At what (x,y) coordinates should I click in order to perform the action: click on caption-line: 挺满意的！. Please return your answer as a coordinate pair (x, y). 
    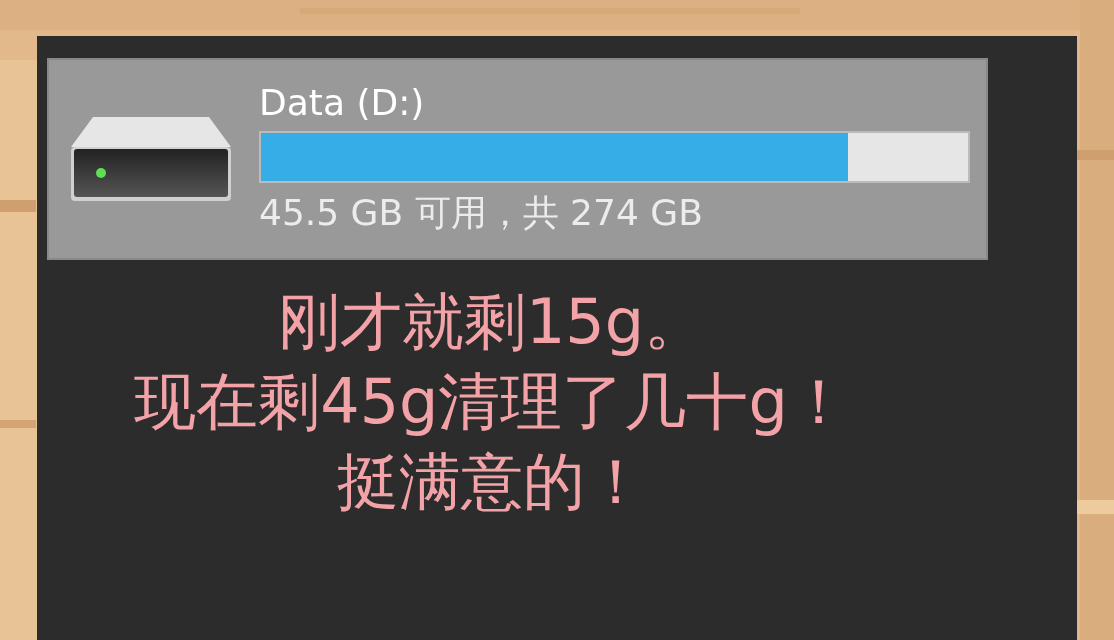
    Looking at the image, I should click on (492, 482).